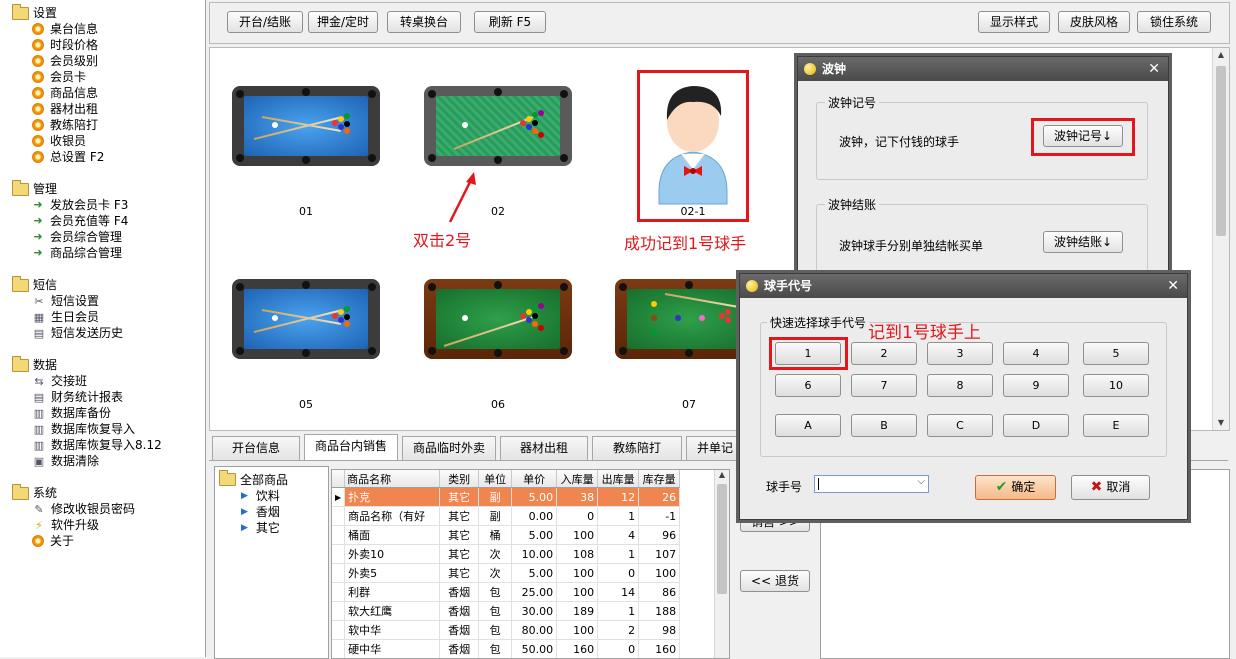 The image size is (1236, 659). Describe the element at coordinates (1116, 353) in the screenshot. I see `player-key-5: 5` at that location.